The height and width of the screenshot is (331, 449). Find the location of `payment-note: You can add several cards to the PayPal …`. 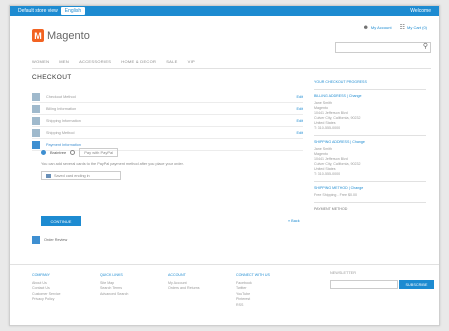

payment-note: You can add several cards to the PayPal … is located at coordinates (112, 164).